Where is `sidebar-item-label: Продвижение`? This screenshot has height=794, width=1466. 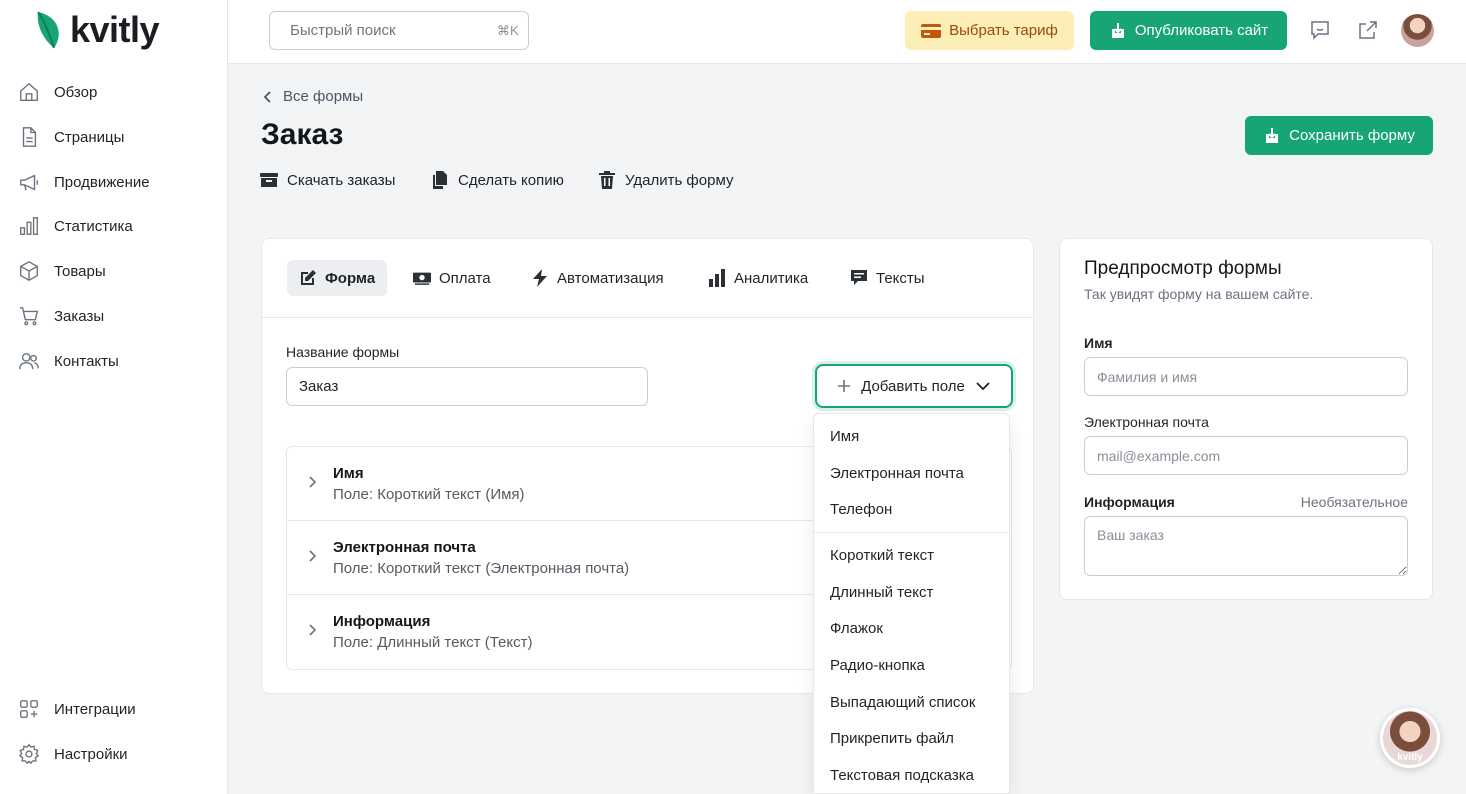 sidebar-item-label: Продвижение is located at coordinates (102, 182).